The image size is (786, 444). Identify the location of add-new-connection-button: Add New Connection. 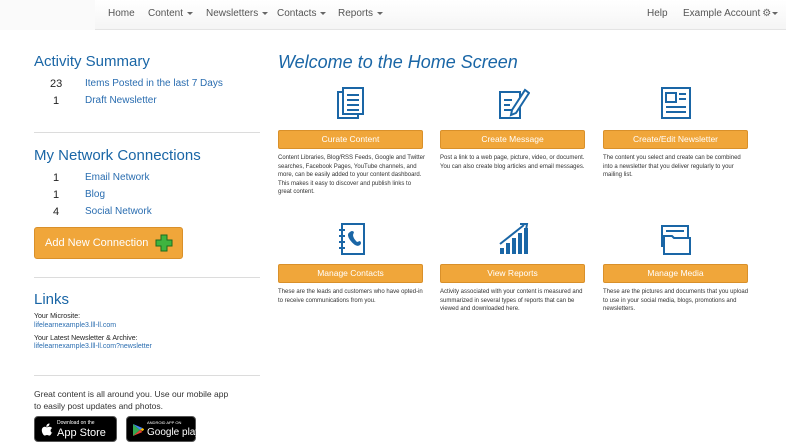
(108, 243).